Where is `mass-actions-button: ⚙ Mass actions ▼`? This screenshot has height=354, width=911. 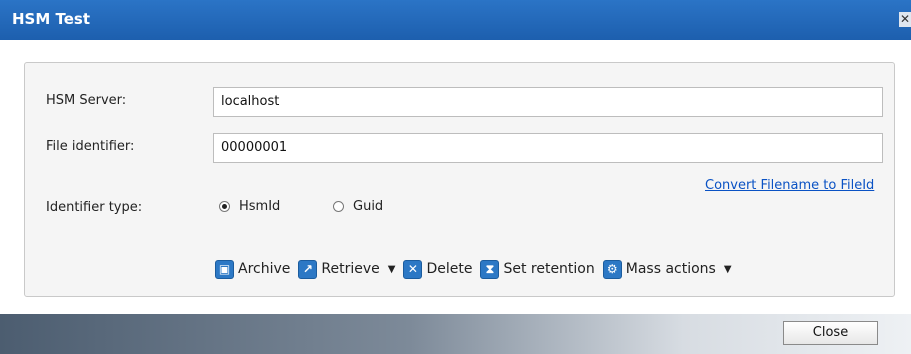
mass-actions-button: ⚙ Mass actions ▼ is located at coordinates (667, 269).